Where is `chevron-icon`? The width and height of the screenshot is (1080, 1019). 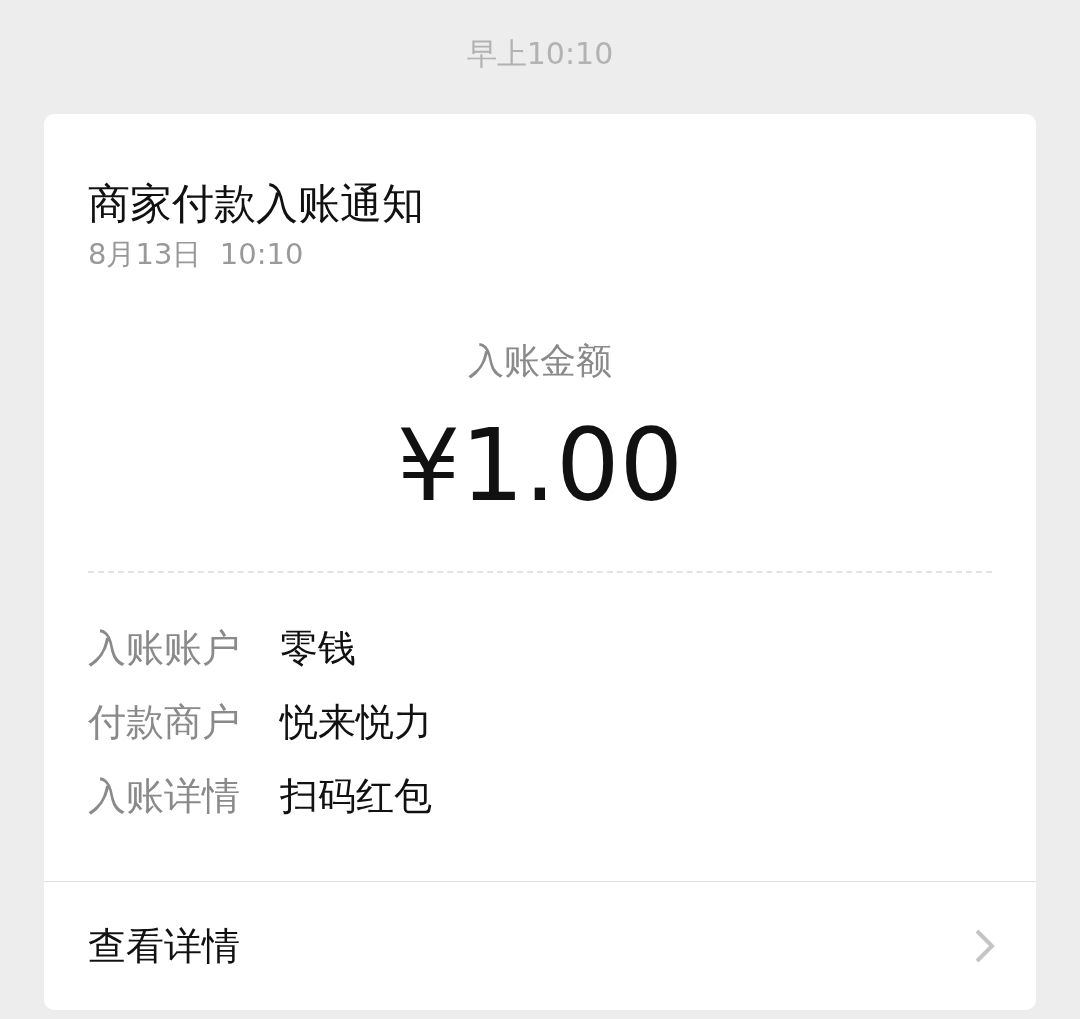
chevron-icon is located at coordinates (985, 946).